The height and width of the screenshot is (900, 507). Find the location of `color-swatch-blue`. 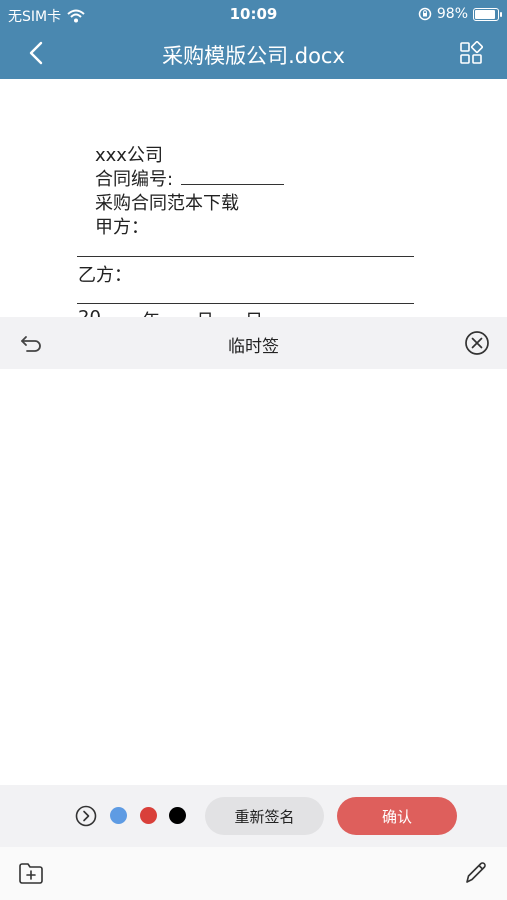

color-swatch-blue is located at coordinates (118, 815).